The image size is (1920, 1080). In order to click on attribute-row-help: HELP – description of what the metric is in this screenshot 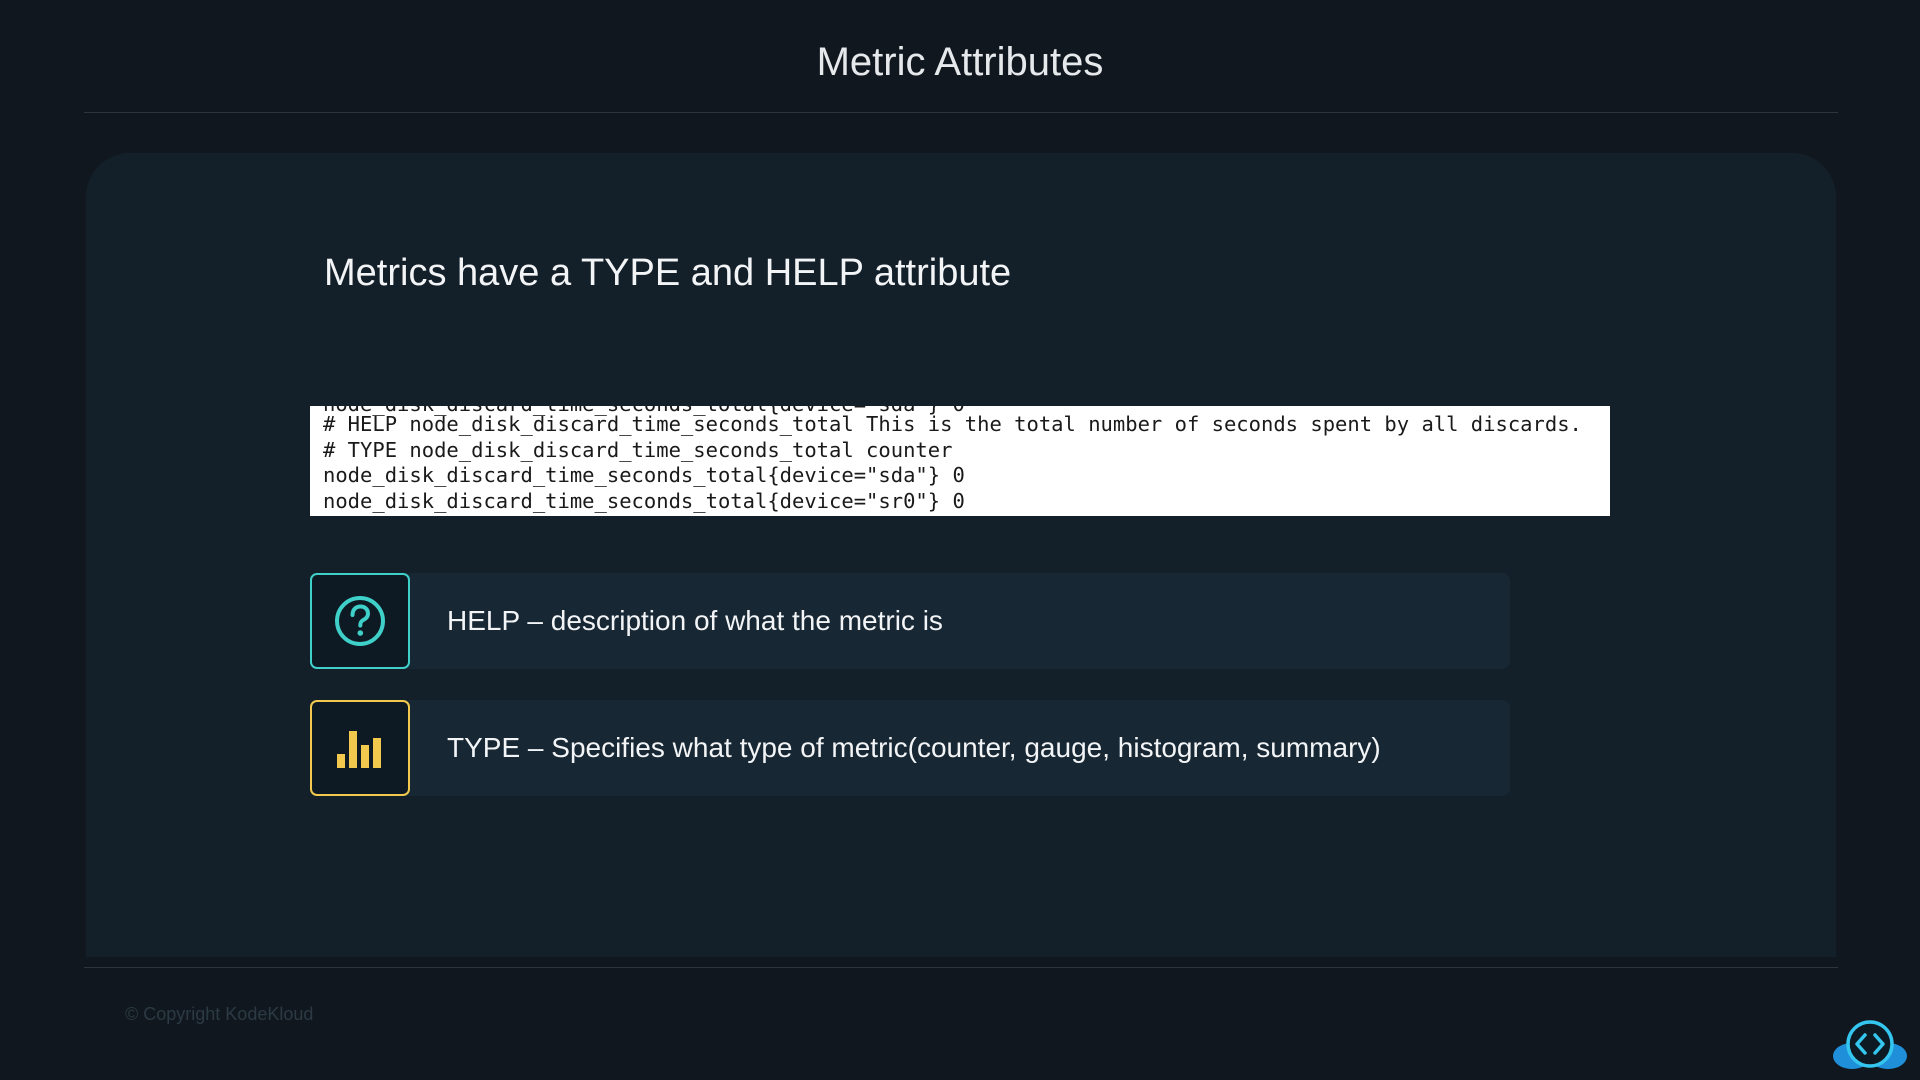, I will do `click(910, 621)`.